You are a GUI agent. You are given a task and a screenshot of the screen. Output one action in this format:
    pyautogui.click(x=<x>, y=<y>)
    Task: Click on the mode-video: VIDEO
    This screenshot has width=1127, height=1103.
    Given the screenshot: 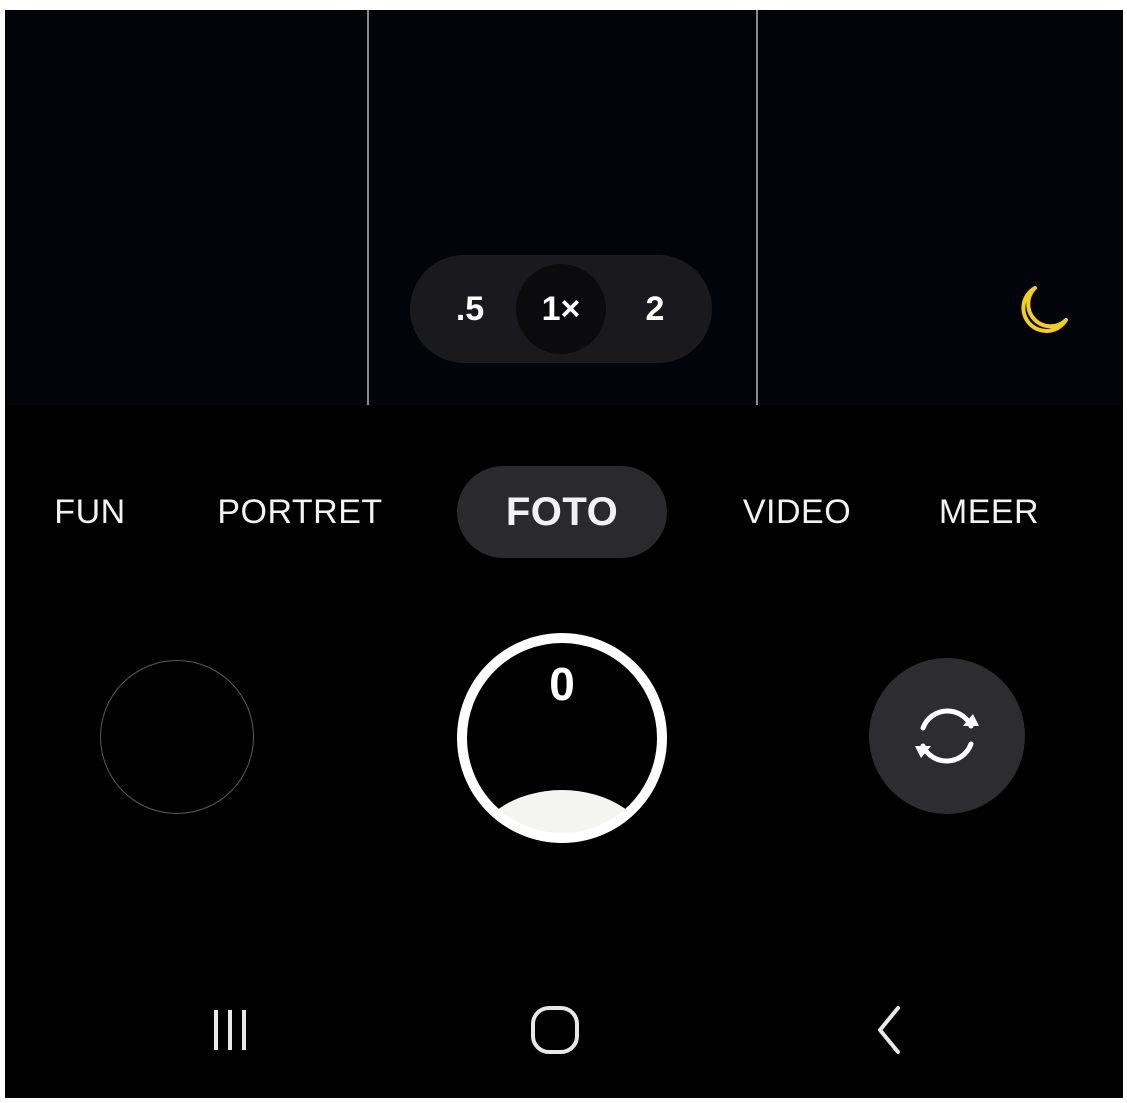 What is the action you would take?
    pyautogui.click(x=797, y=512)
    